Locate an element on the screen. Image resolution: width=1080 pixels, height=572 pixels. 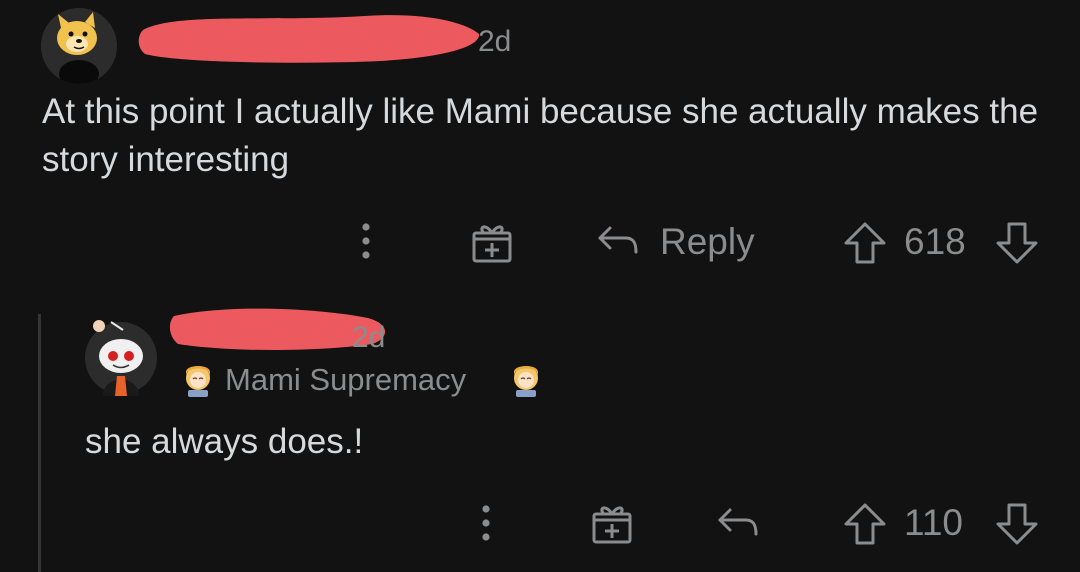
username-redaction is located at coordinates (310, 36).